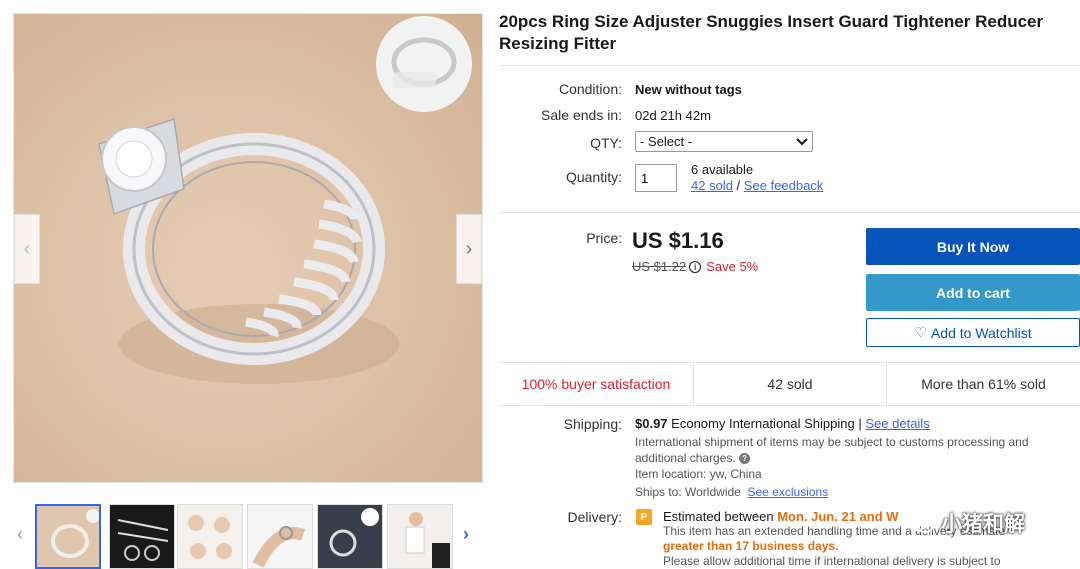 Image resolution: width=1080 pixels, height=569 pixels. I want to click on sold-feedback: 42 sold / See feedback, so click(757, 185).